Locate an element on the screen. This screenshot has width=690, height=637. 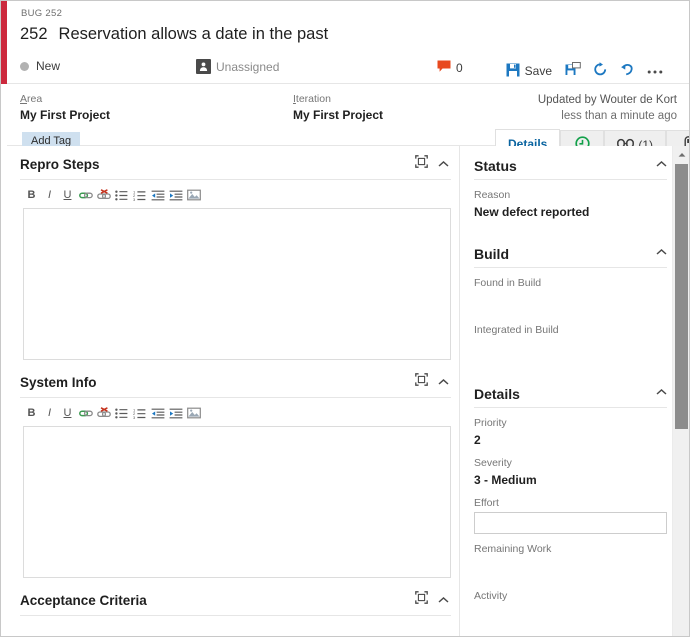
group-title: Details is located at coordinates (497, 394).